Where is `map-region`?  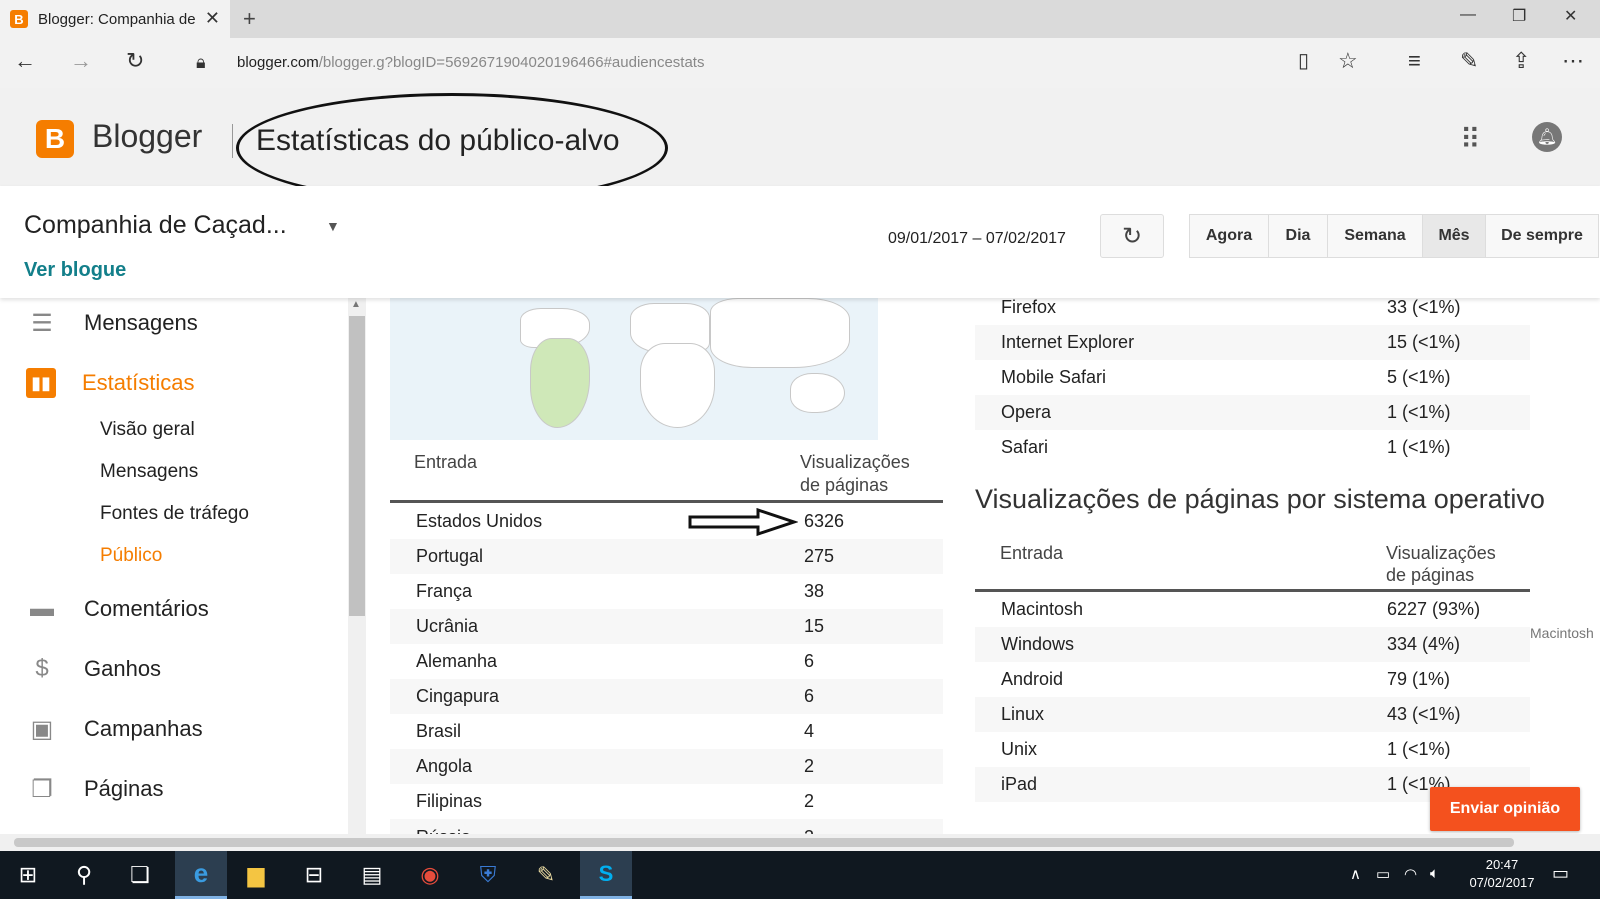 map-region is located at coordinates (560, 383).